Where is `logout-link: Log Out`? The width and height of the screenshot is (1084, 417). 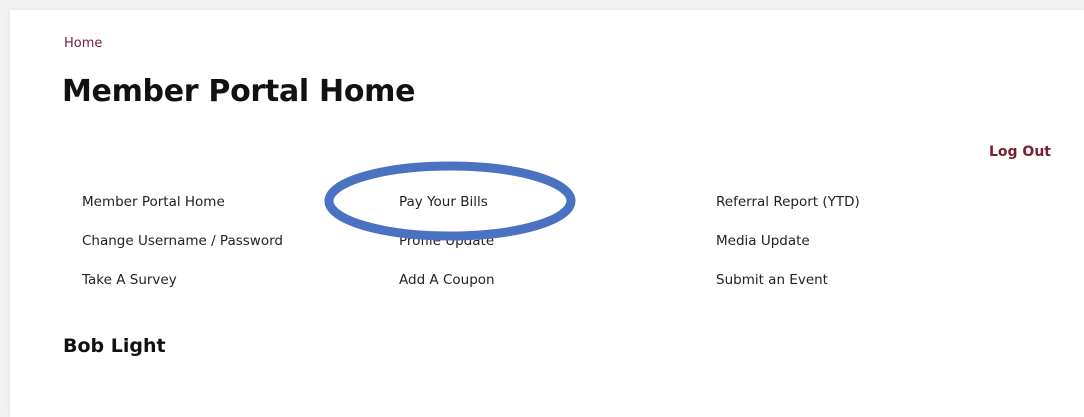 logout-link: Log Out is located at coordinates (1020, 152).